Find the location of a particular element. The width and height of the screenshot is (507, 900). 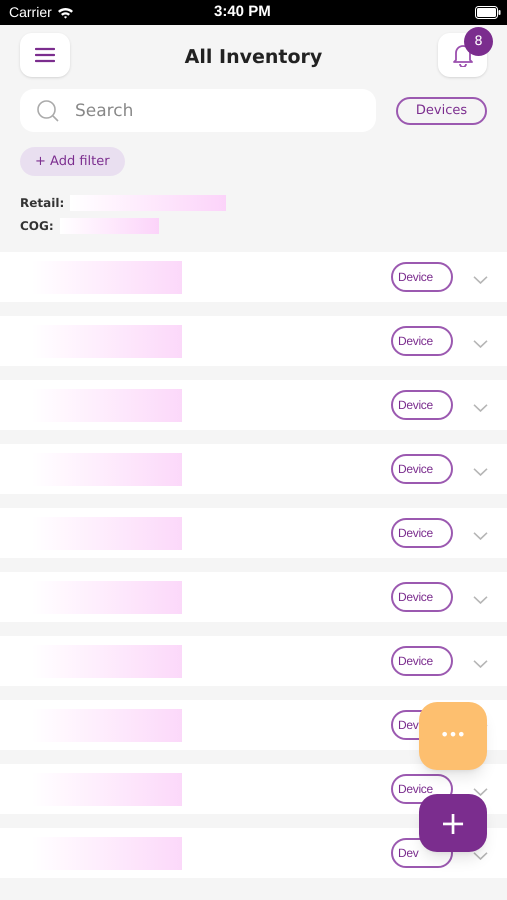

search-field: Search is located at coordinates (198, 110).